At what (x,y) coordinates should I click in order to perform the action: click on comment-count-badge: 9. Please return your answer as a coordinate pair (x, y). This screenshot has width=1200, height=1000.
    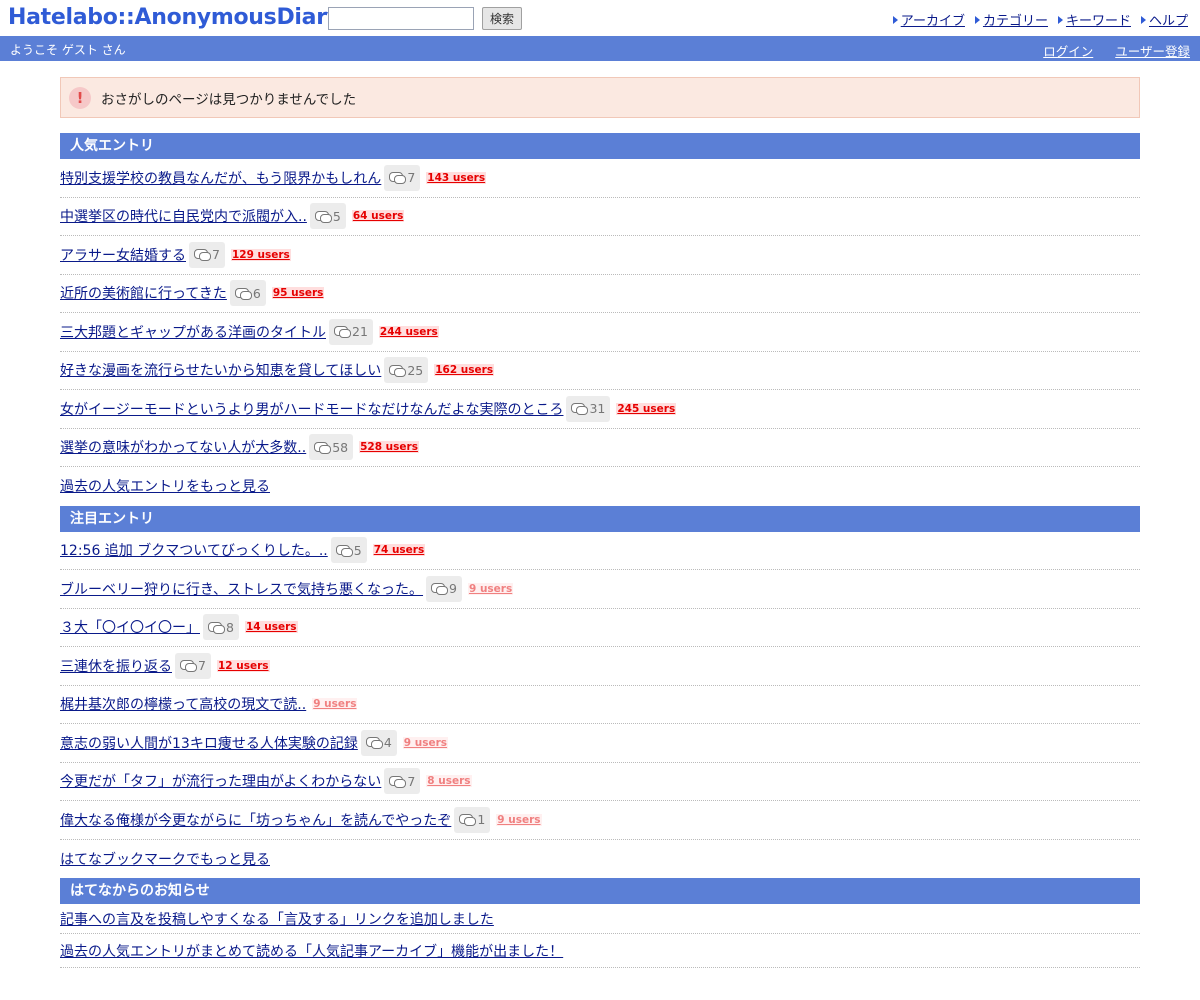
    Looking at the image, I should click on (444, 588).